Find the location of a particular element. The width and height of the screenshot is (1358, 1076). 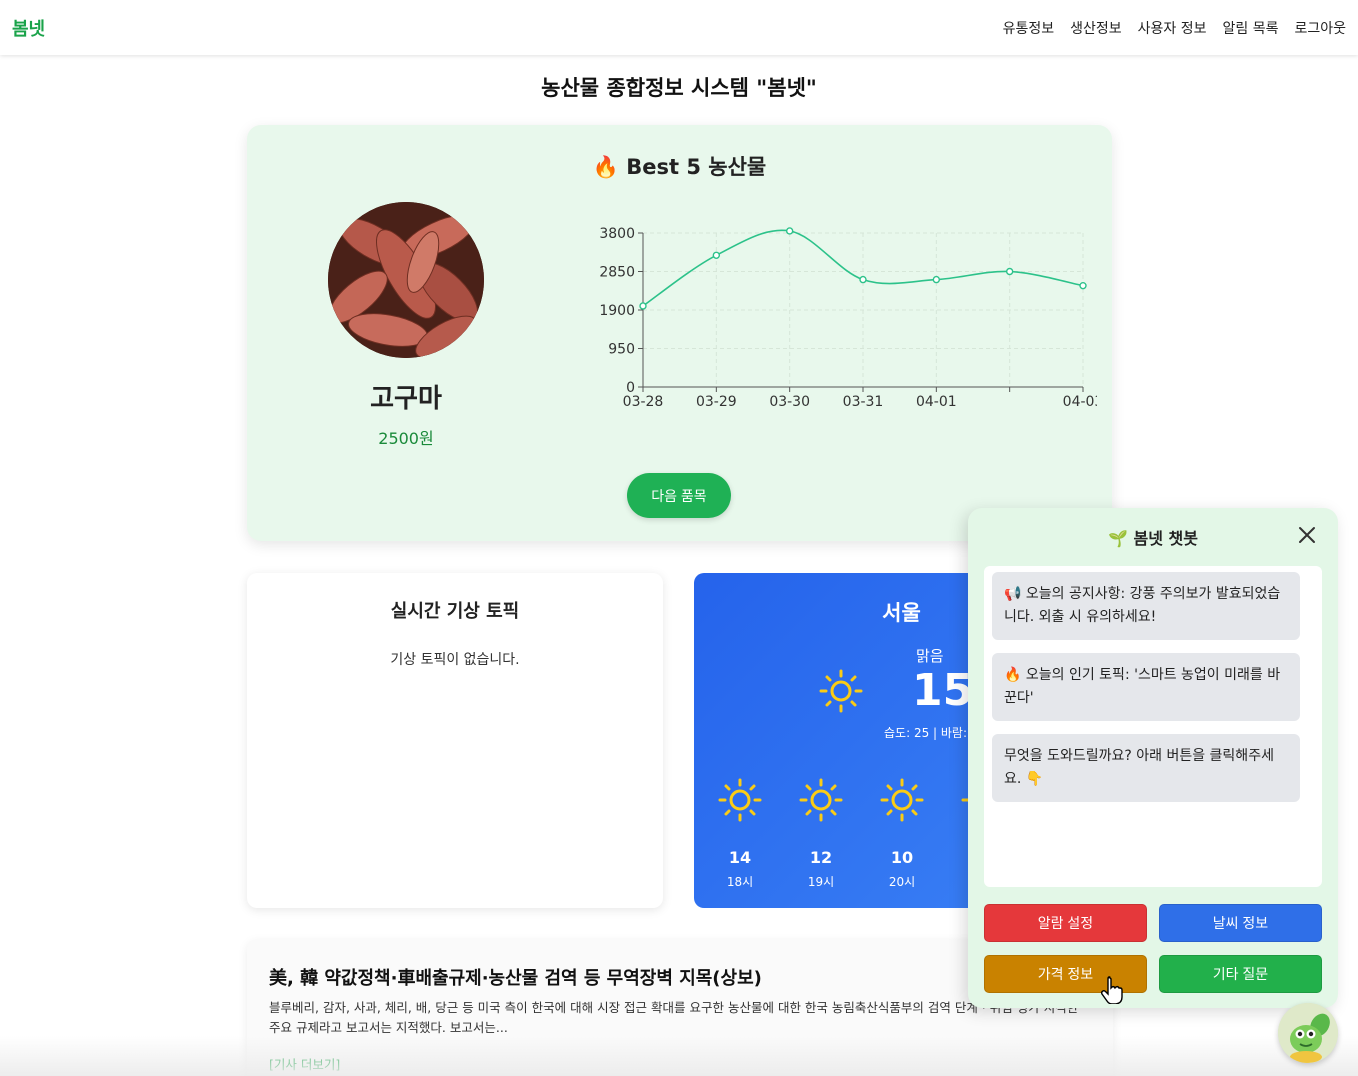

nav-link-user-info: 사용자 정보 is located at coordinates (1172, 28).